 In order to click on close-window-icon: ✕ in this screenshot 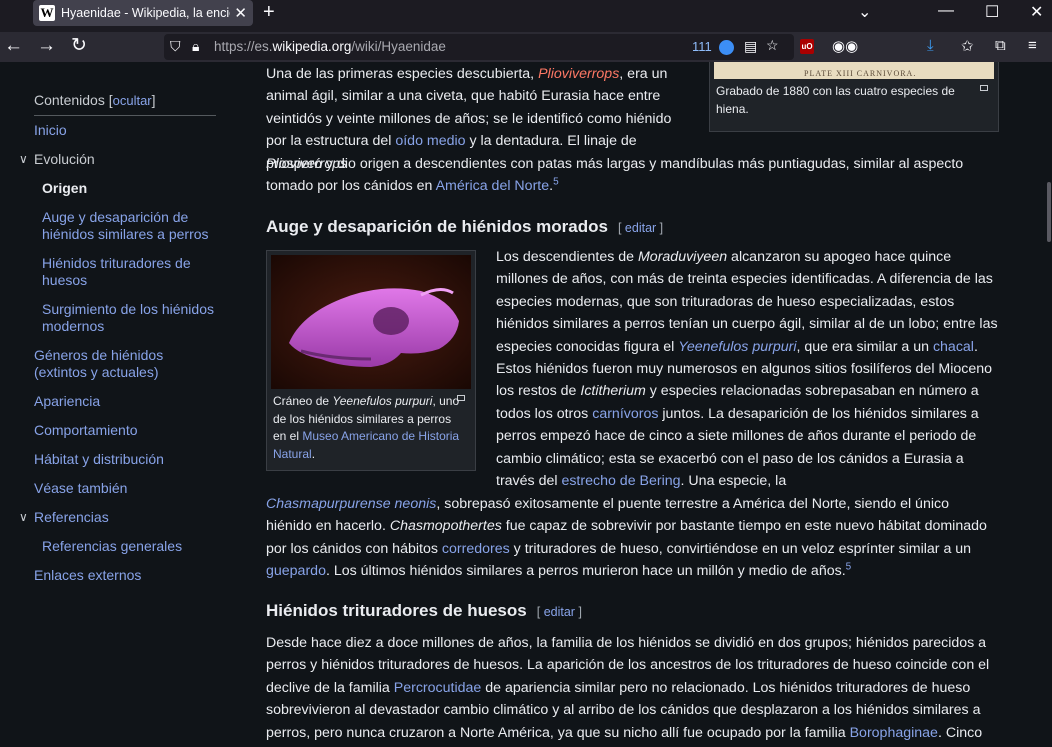, I will do `click(1036, 12)`.